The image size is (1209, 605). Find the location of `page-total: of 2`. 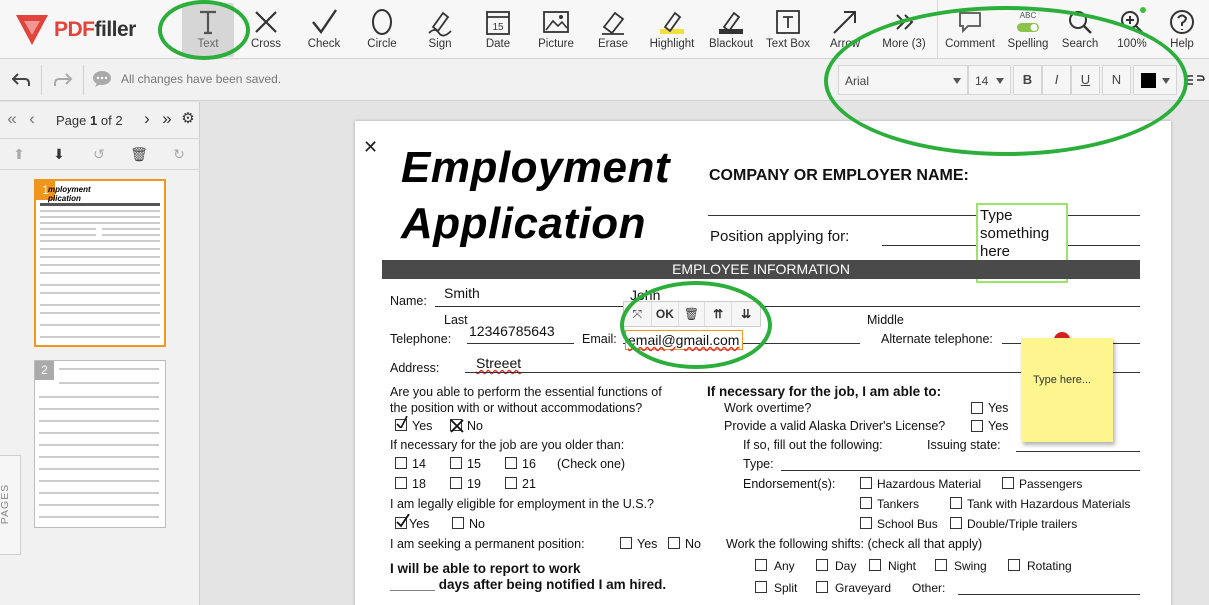

page-total: of 2 is located at coordinates (111, 120).